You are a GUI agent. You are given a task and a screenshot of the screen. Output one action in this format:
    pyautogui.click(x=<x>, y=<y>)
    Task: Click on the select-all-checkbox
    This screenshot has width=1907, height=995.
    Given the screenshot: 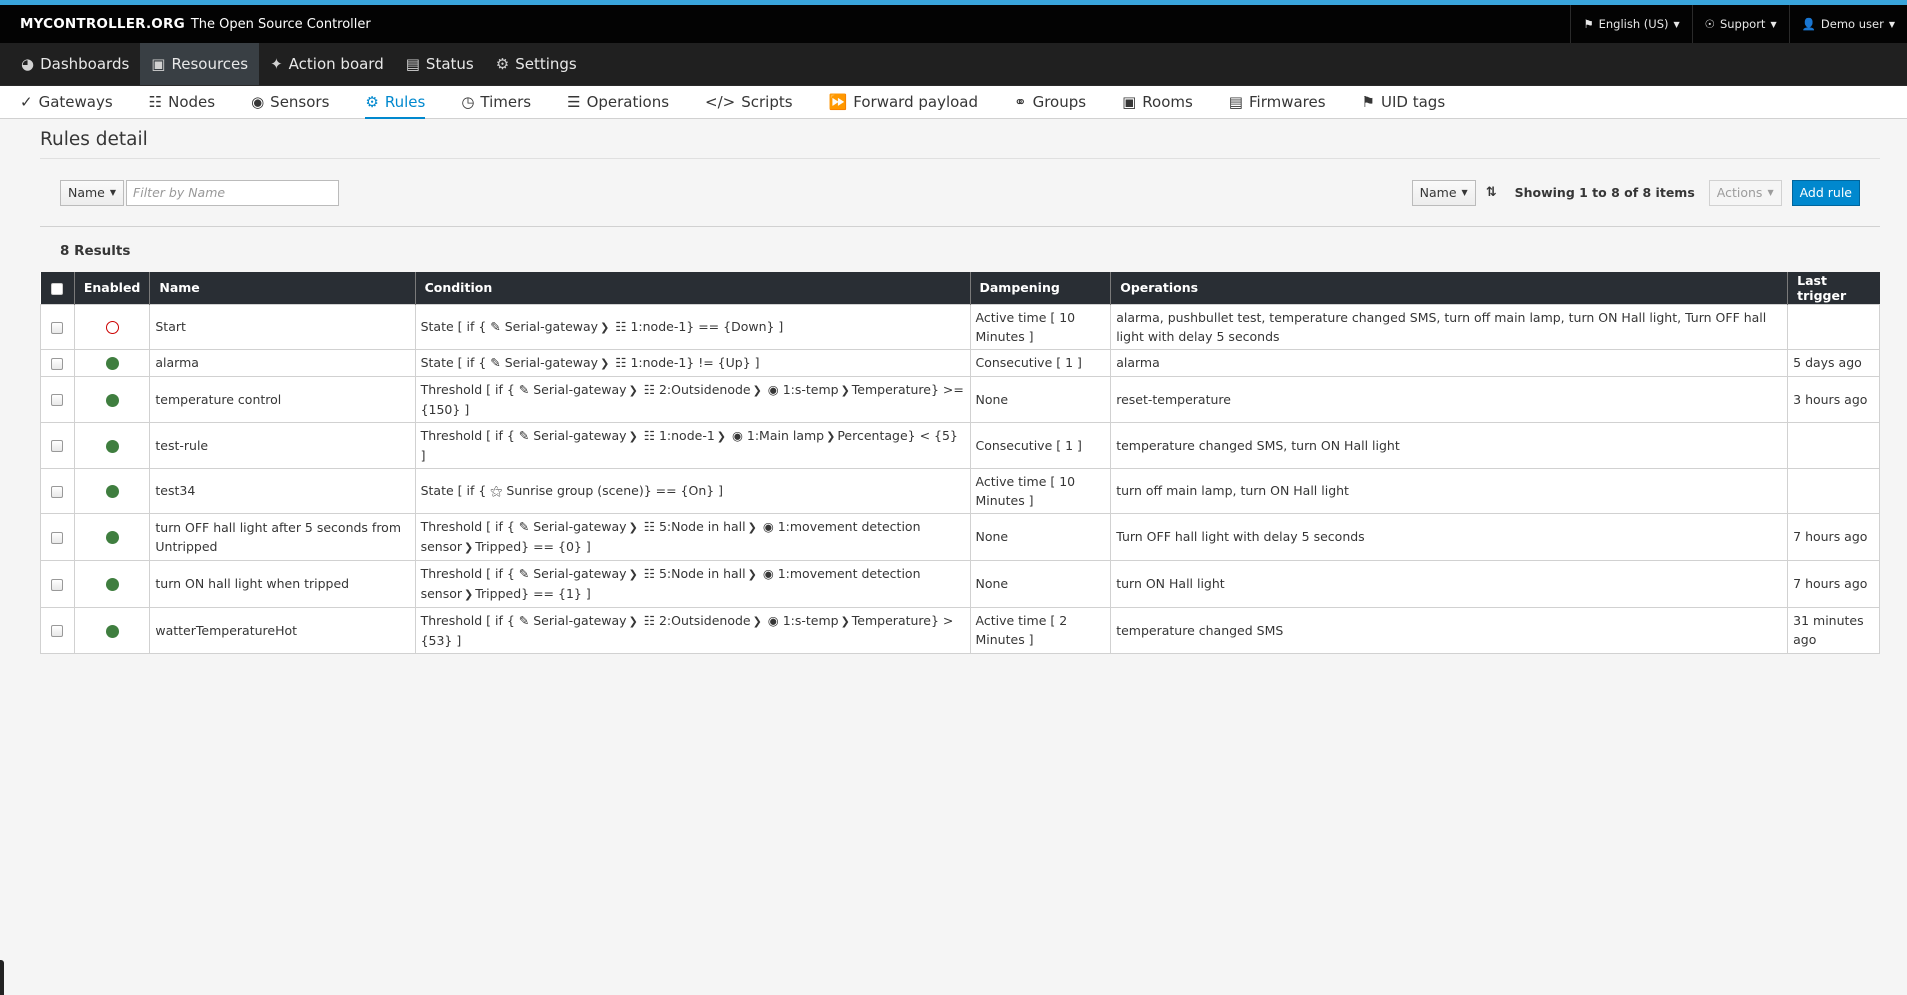 What is the action you would take?
    pyautogui.click(x=57, y=288)
    